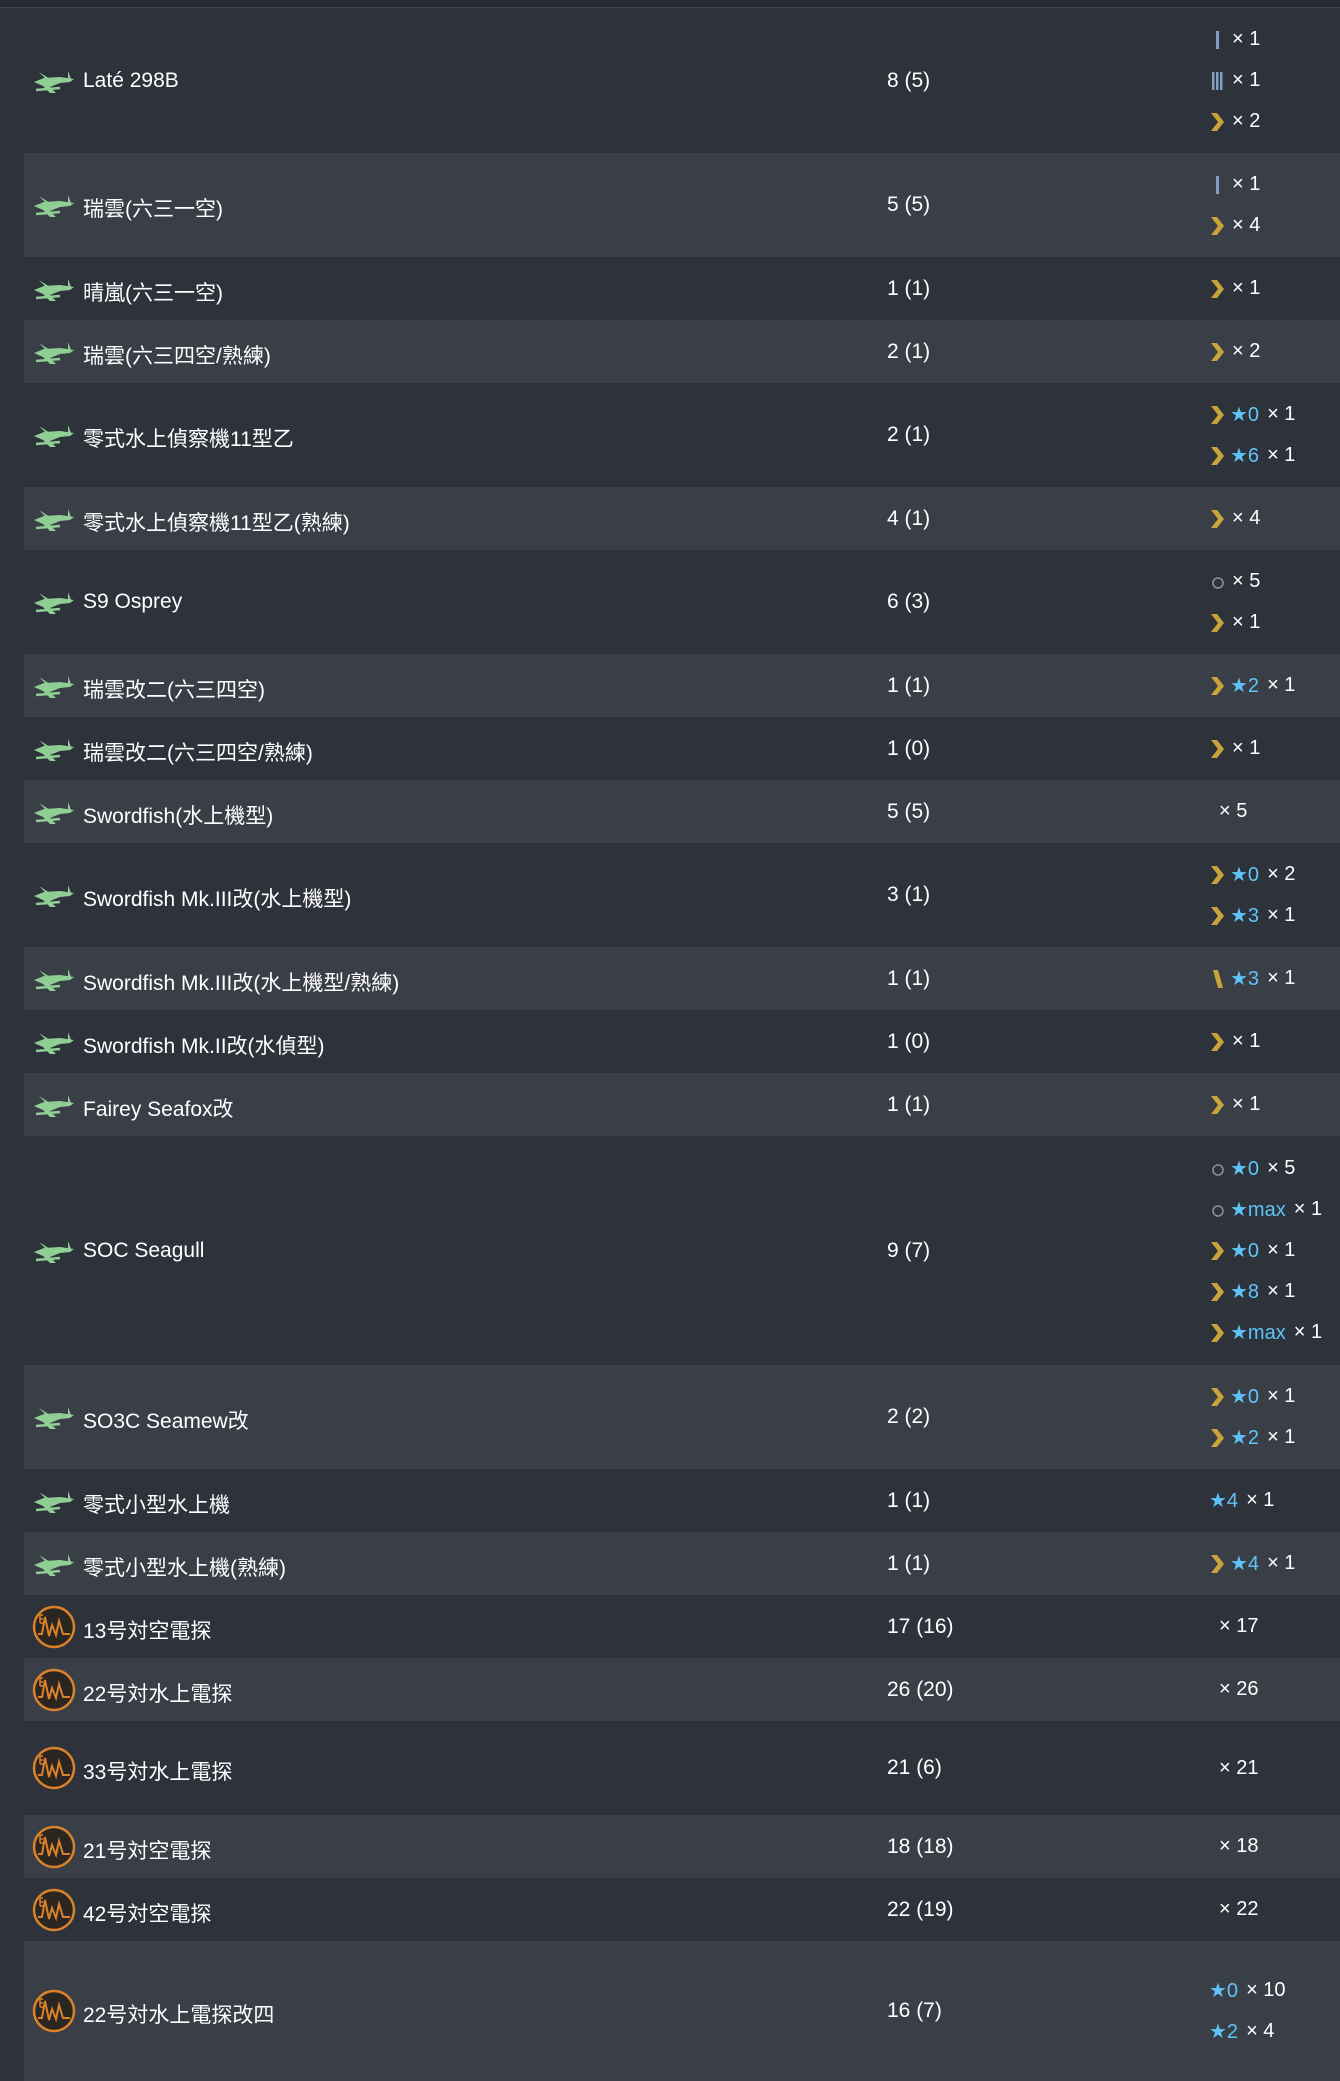  What do you see at coordinates (1246, 351) in the screenshot?
I see `variant-count: × 2` at bounding box center [1246, 351].